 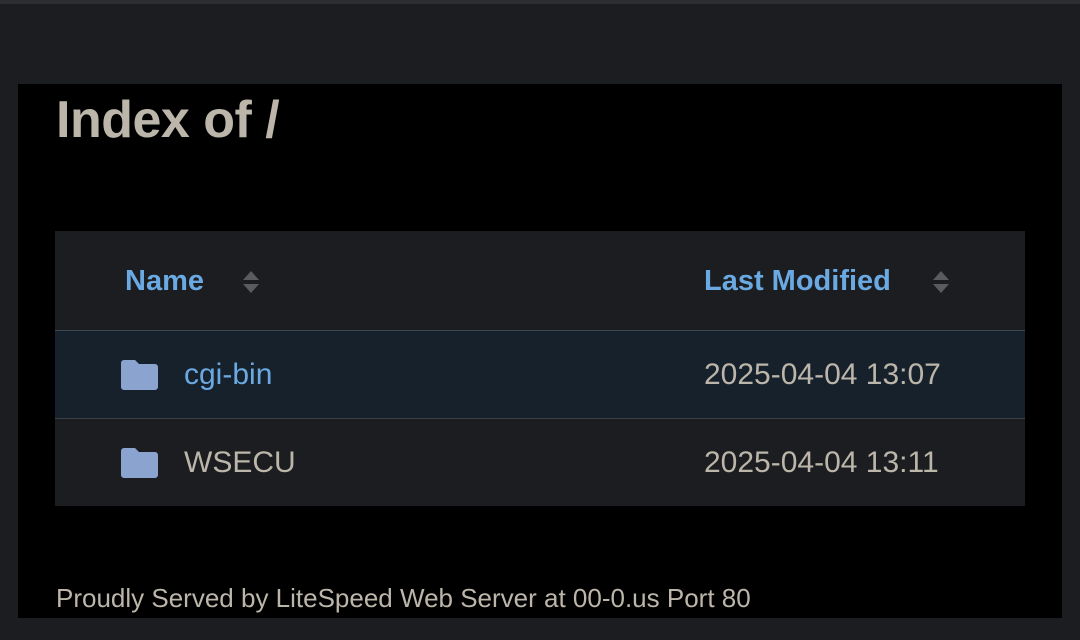 I want to click on file-link: WSECU, so click(x=240, y=463).